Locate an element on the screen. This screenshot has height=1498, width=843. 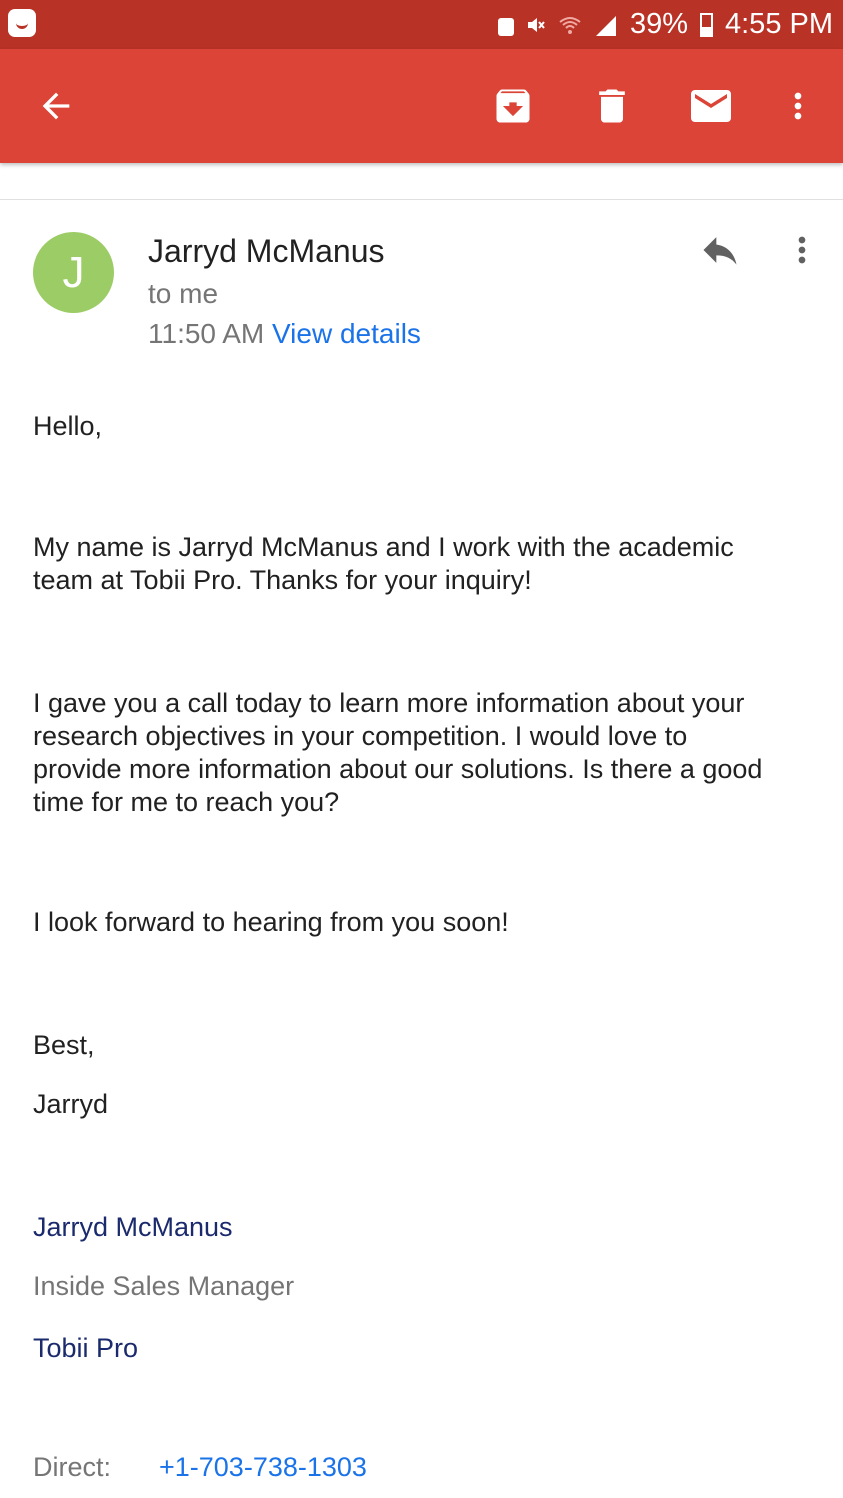
wifi-icon is located at coordinates (570, 25).